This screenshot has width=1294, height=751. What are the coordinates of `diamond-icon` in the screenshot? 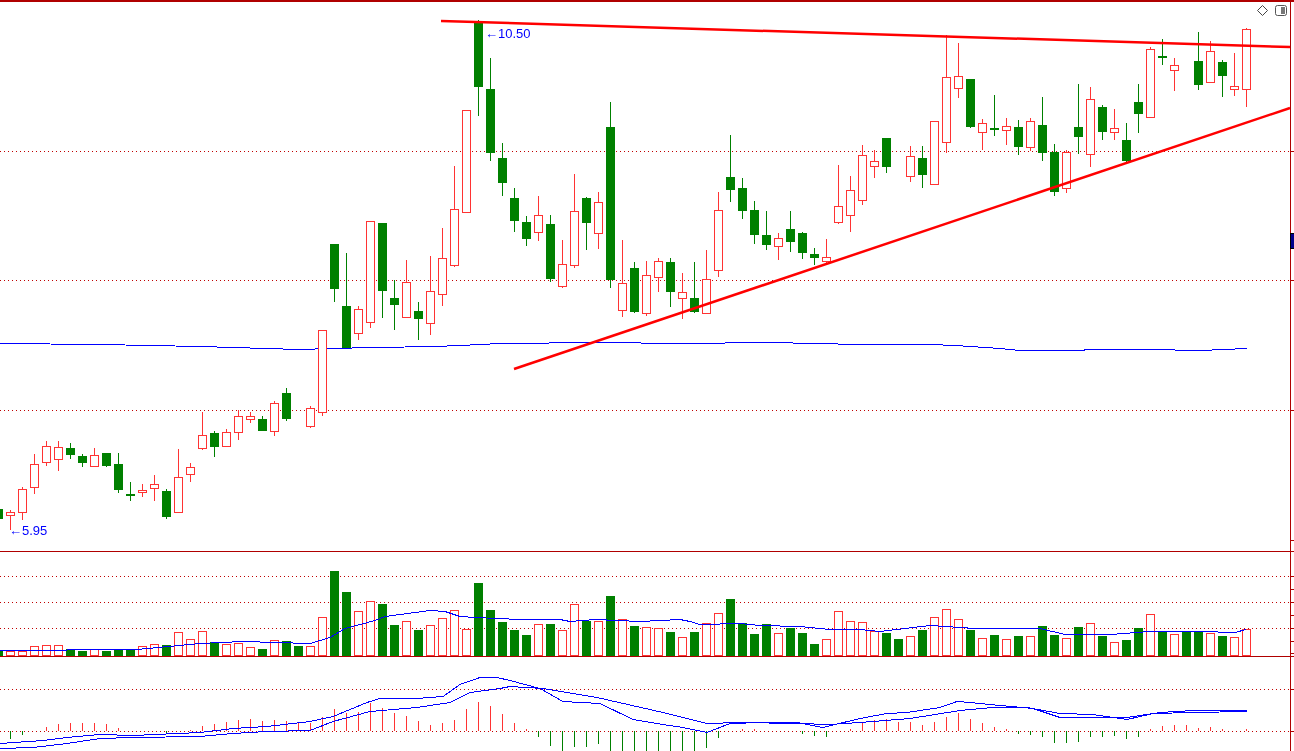 It's located at (1262, 10).